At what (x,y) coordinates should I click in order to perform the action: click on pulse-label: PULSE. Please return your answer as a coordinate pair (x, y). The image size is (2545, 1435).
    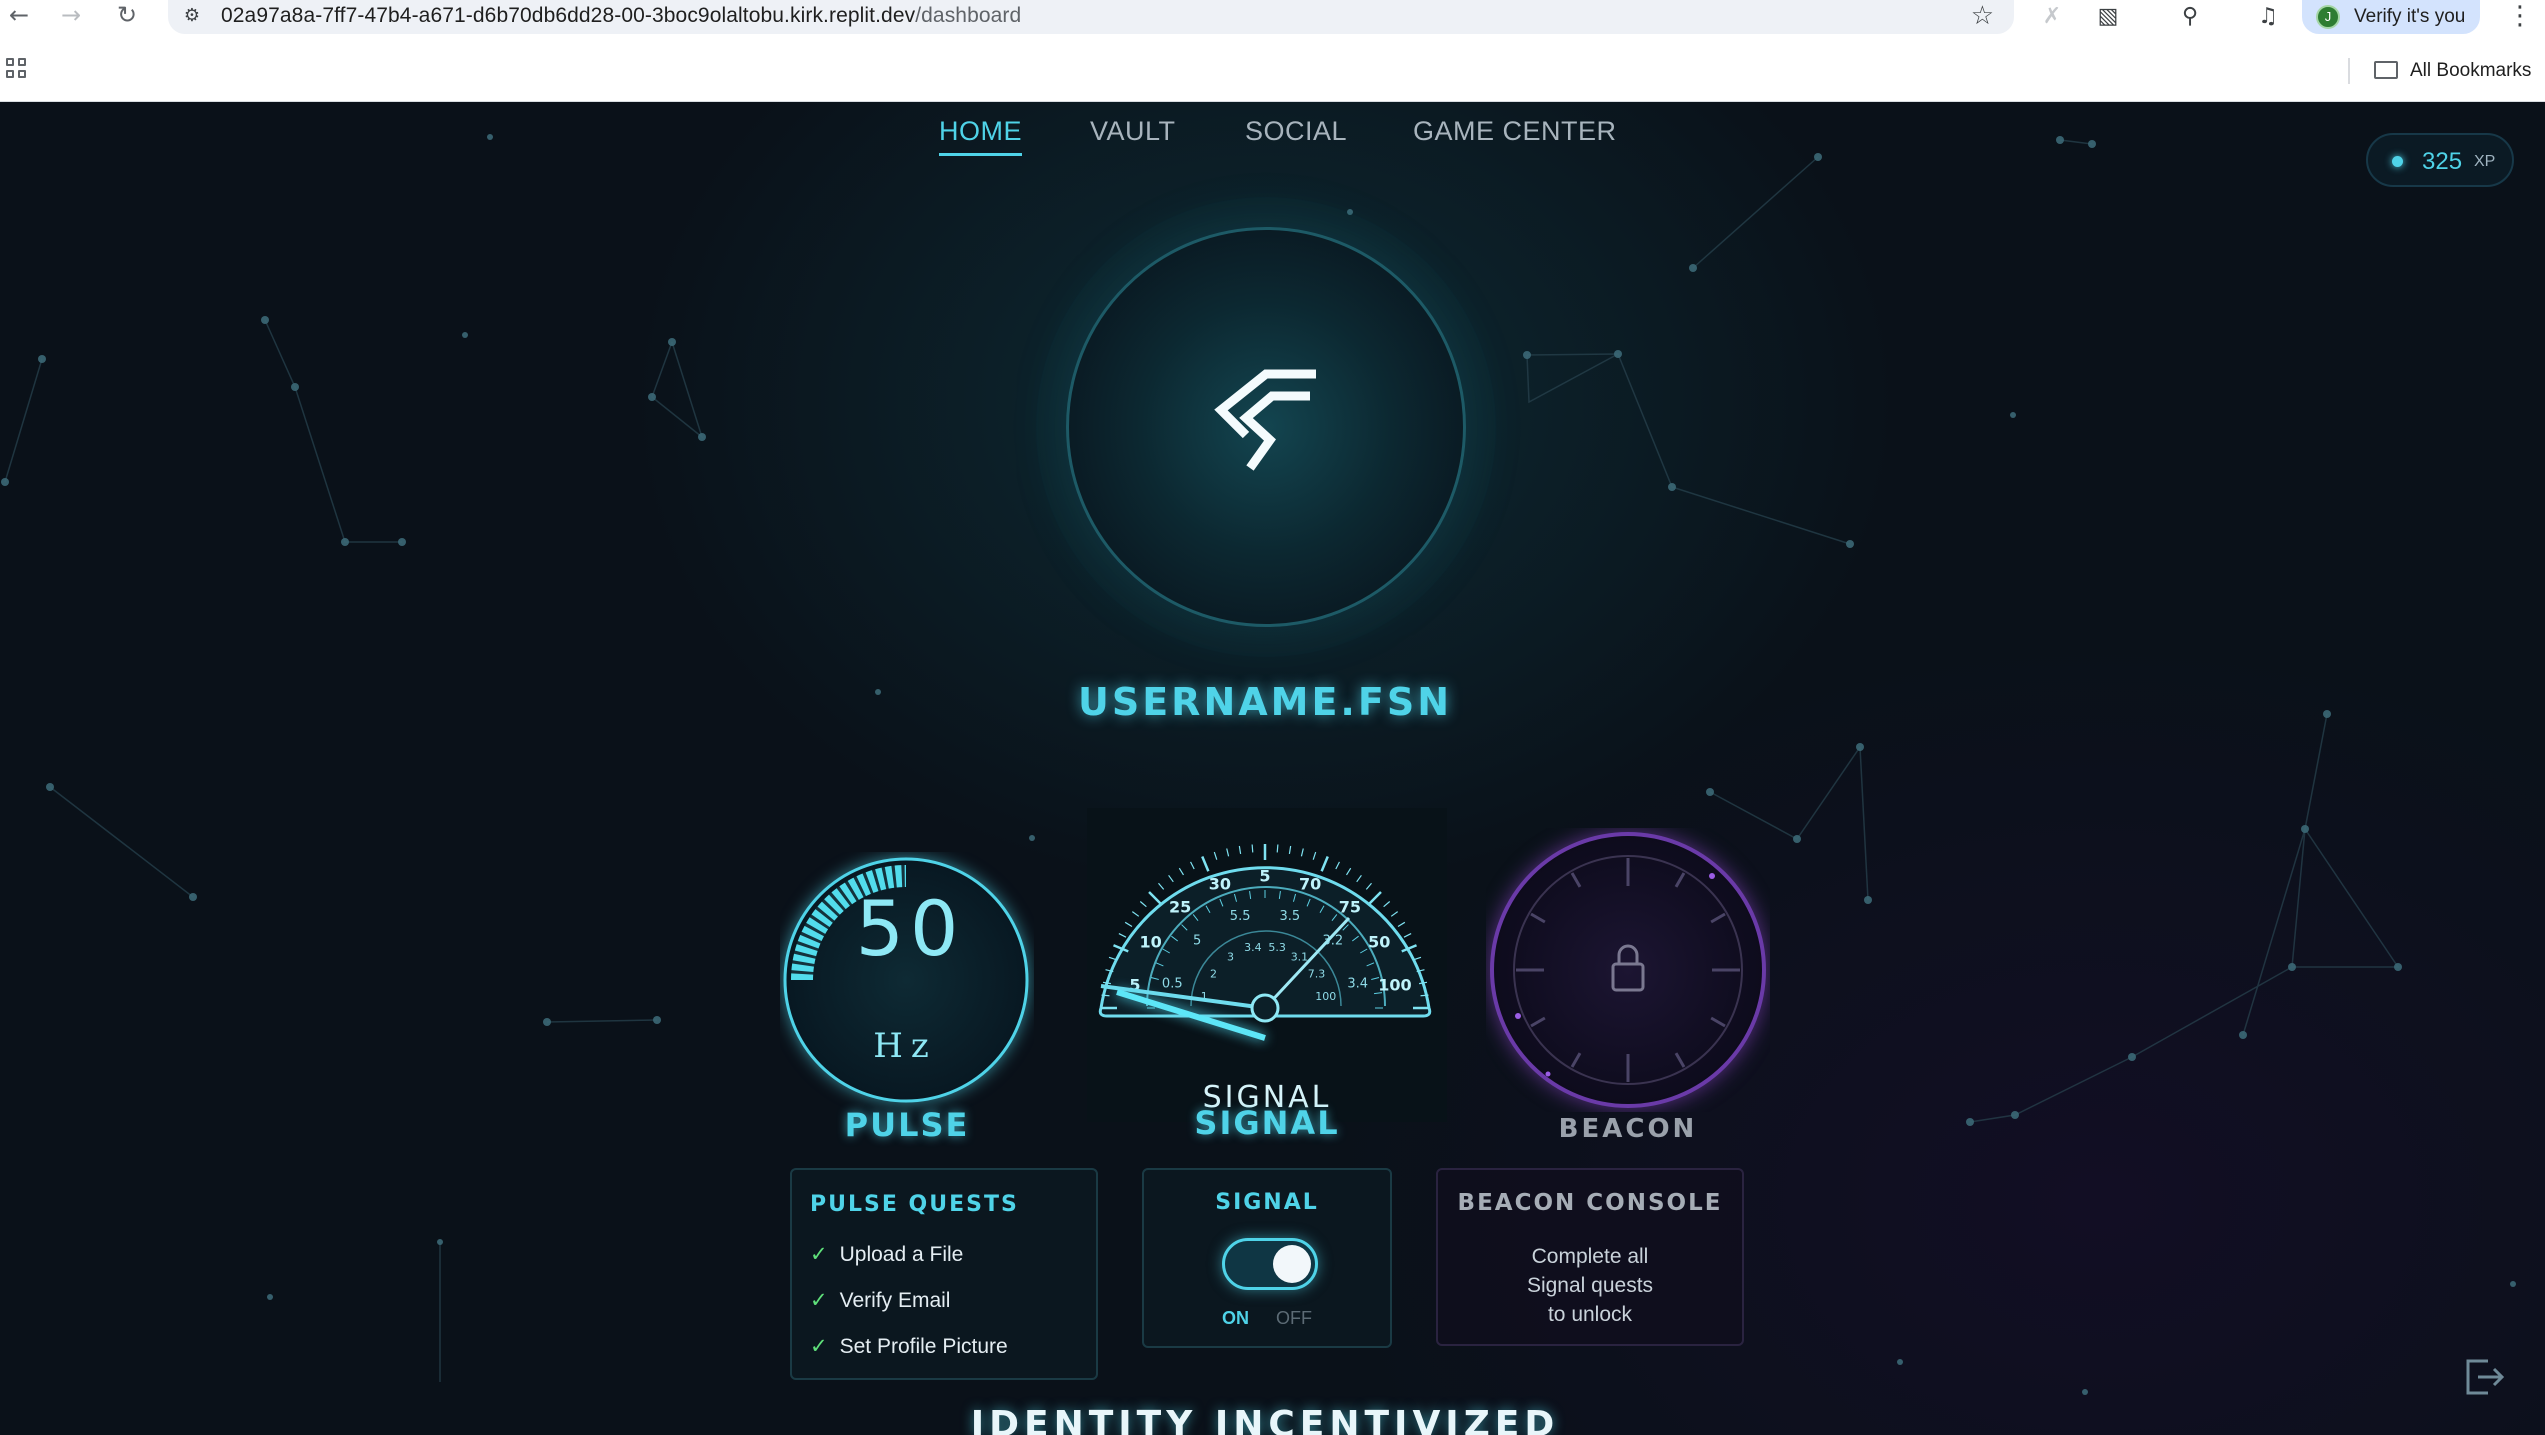
    Looking at the image, I should click on (907, 1125).